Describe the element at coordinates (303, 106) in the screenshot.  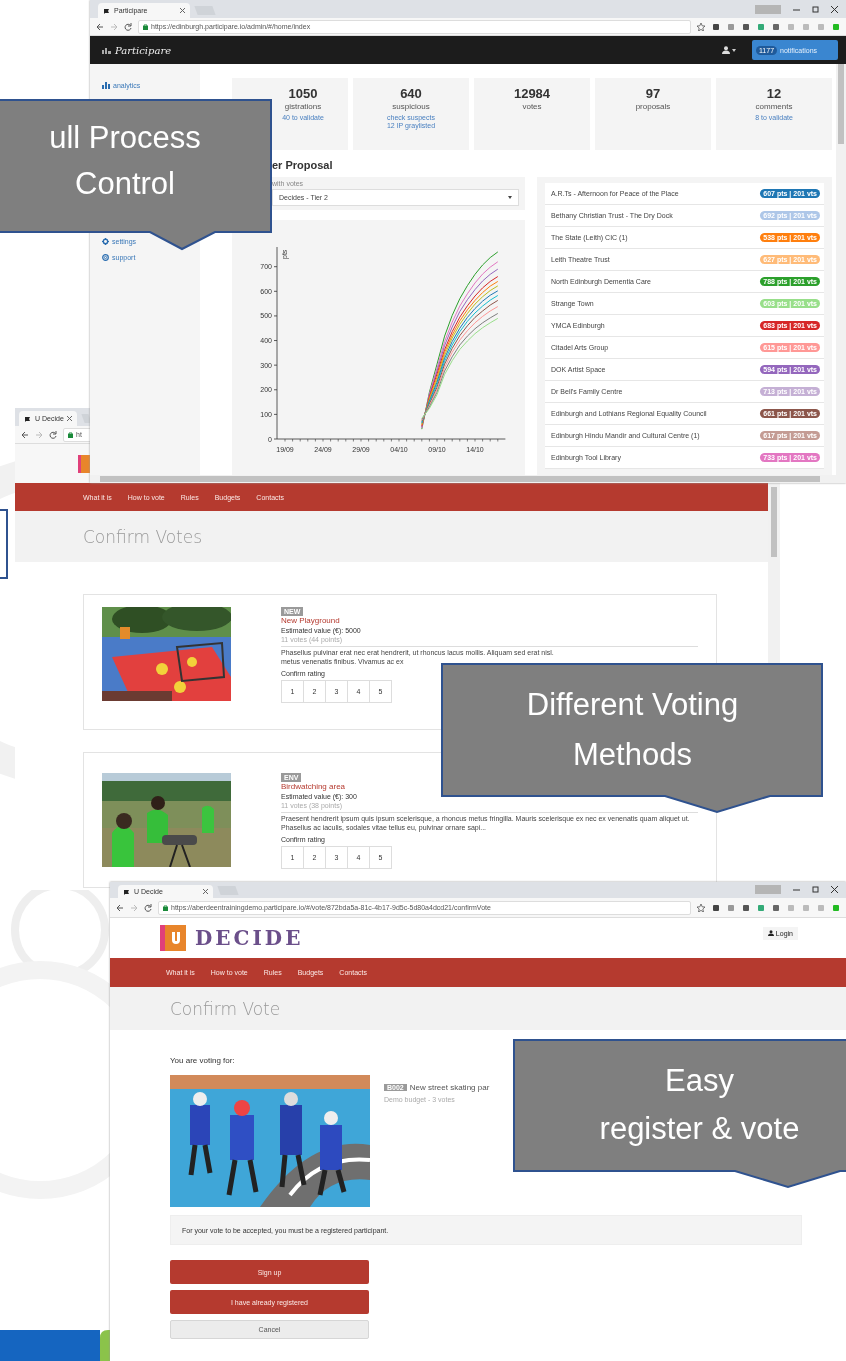
I see `stat-label: gistrations` at that location.